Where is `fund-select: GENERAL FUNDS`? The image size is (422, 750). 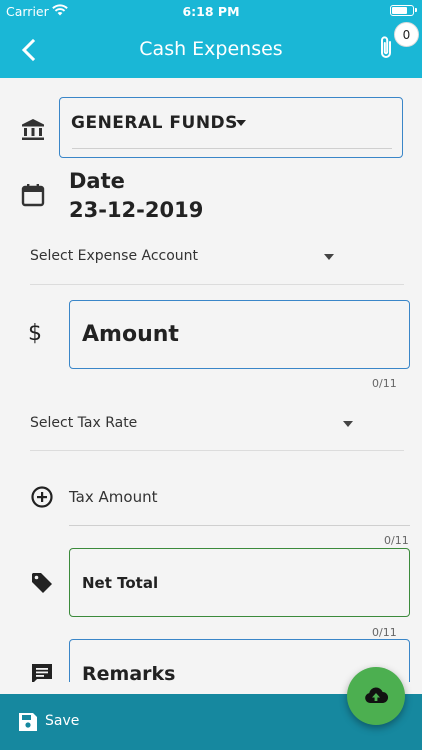
fund-select: GENERAL FUNDS is located at coordinates (231, 127).